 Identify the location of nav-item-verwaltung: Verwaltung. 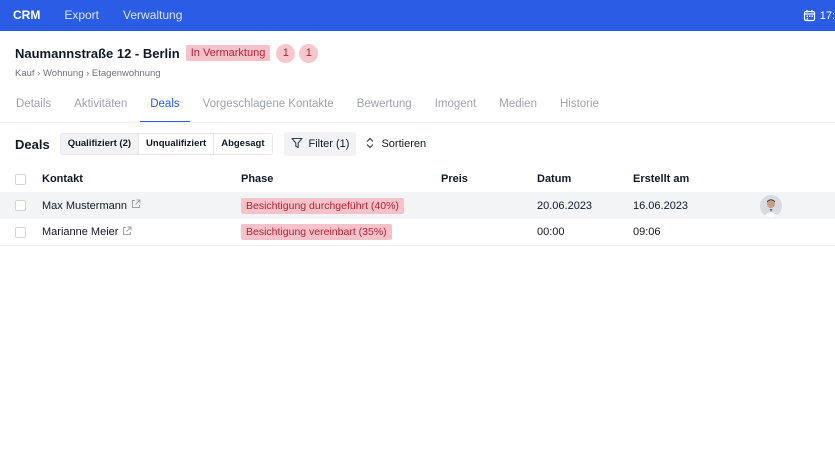
(152, 15).